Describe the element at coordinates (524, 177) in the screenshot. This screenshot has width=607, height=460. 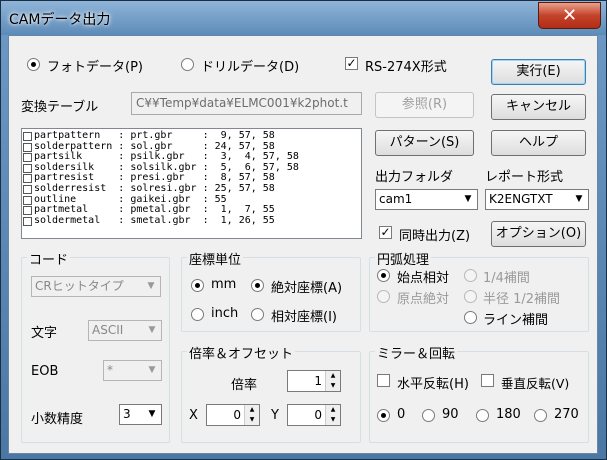
I see `report-format-label: レポート形式` at that location.